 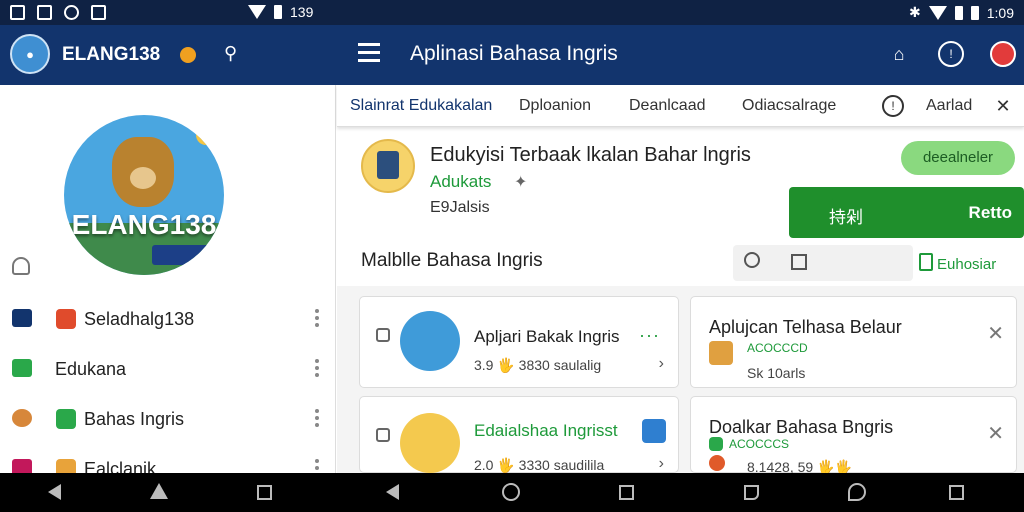 What do you see at coordinates (144, 195) in the screenshot?
I see `profile-avatar: ELANG138` at bounding box center [144, 195].